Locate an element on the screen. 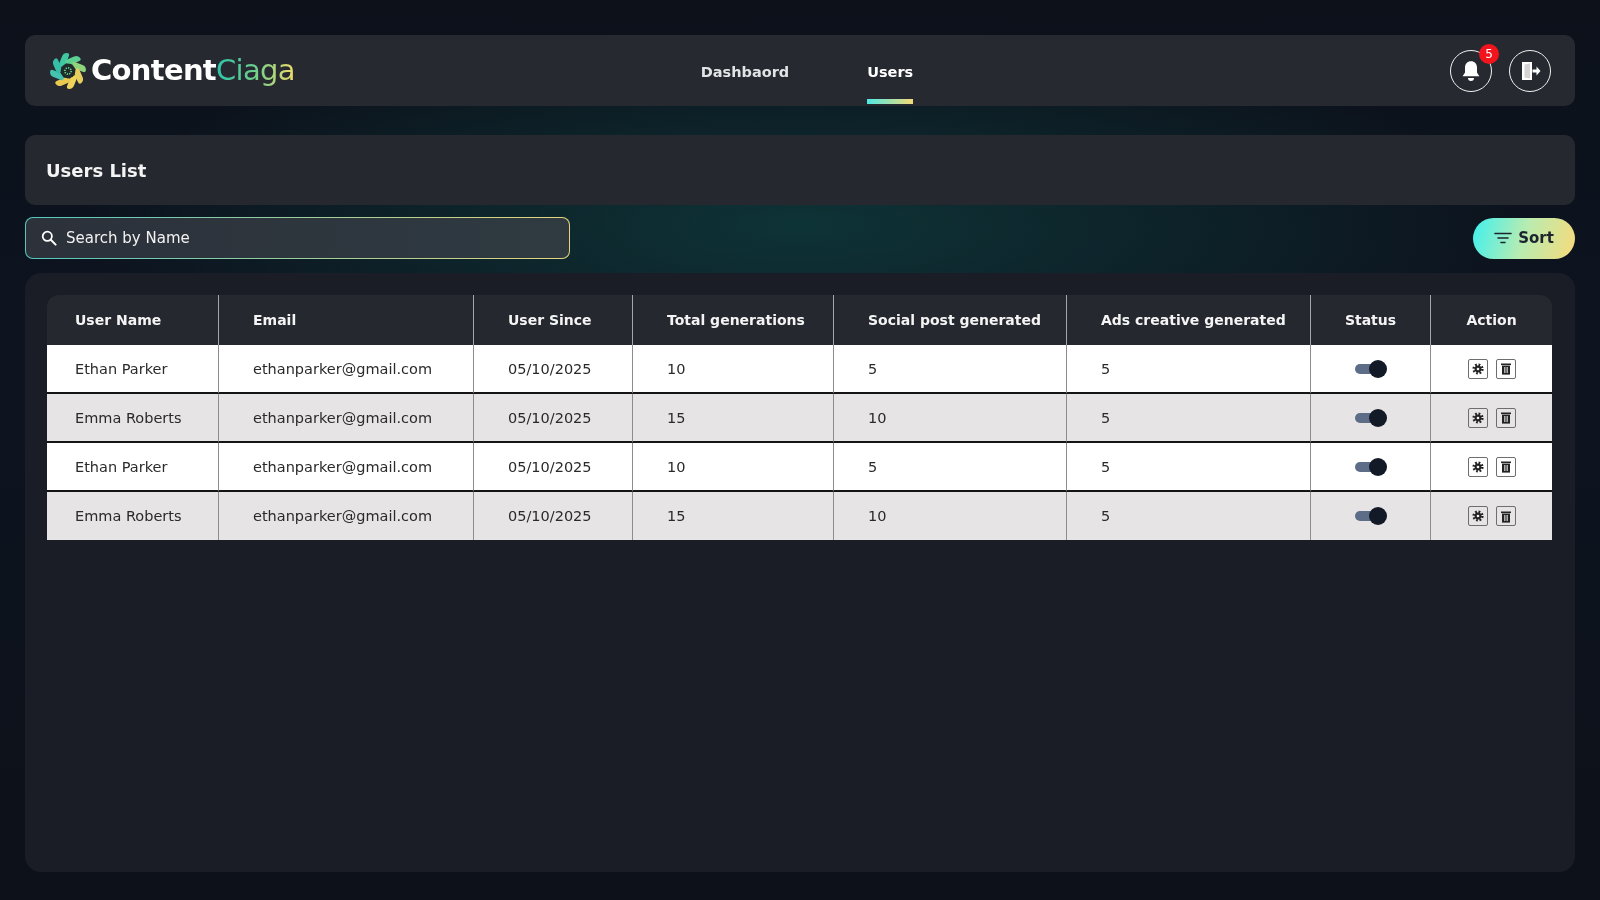 The image size is (1600, 900). nav-tab: Dashbaord is located at coordinates (745, 70).